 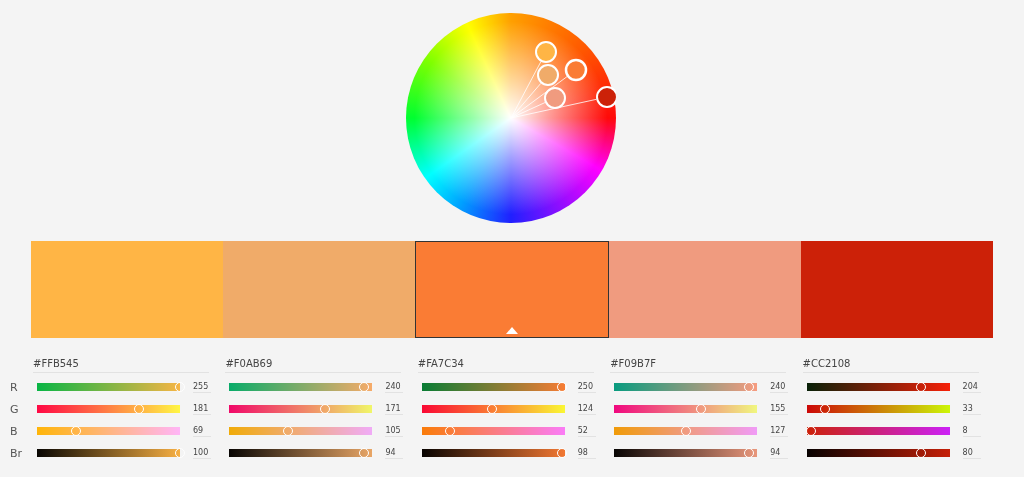 What do you see at coordinates (505, 365) in the screenshot?
I see `hex-value: #FA7C34` at bounding box center [505, 365].